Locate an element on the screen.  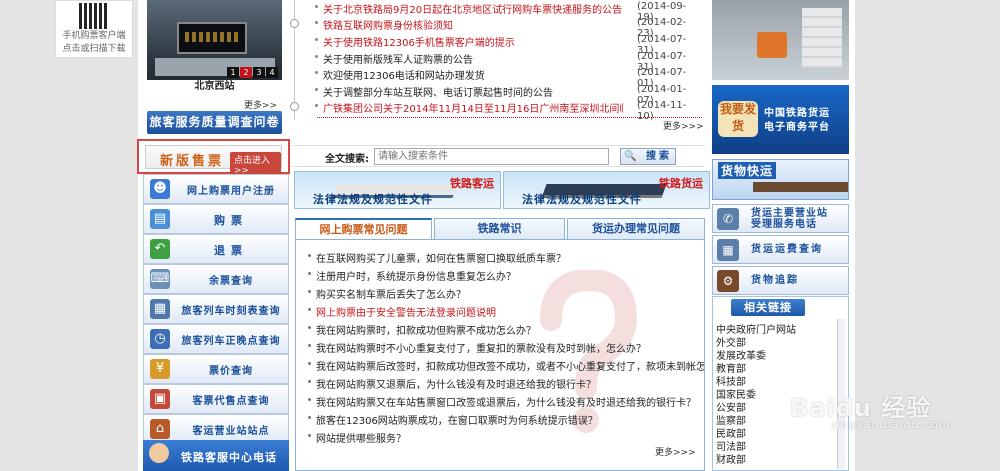
slider-page-4: 4 is located at coordinates (272, 72).